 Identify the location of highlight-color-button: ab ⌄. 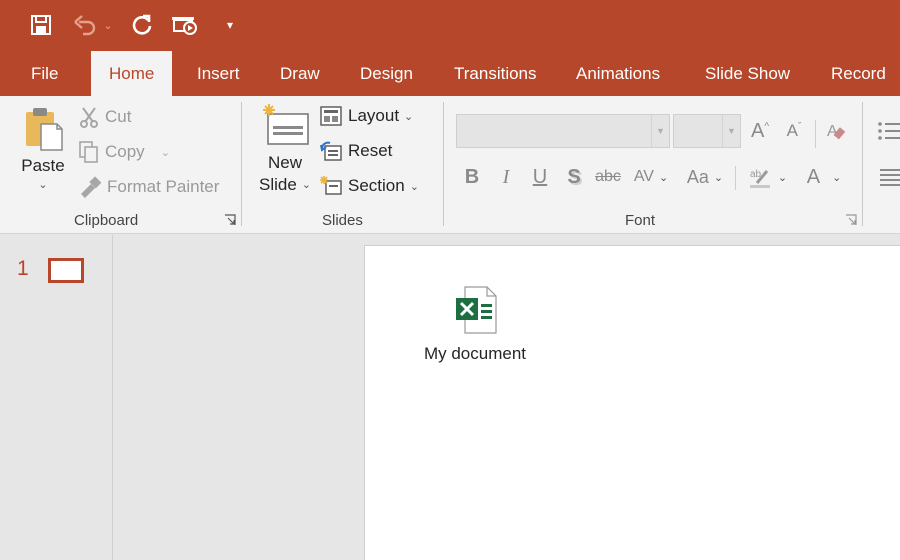
(768, 177).